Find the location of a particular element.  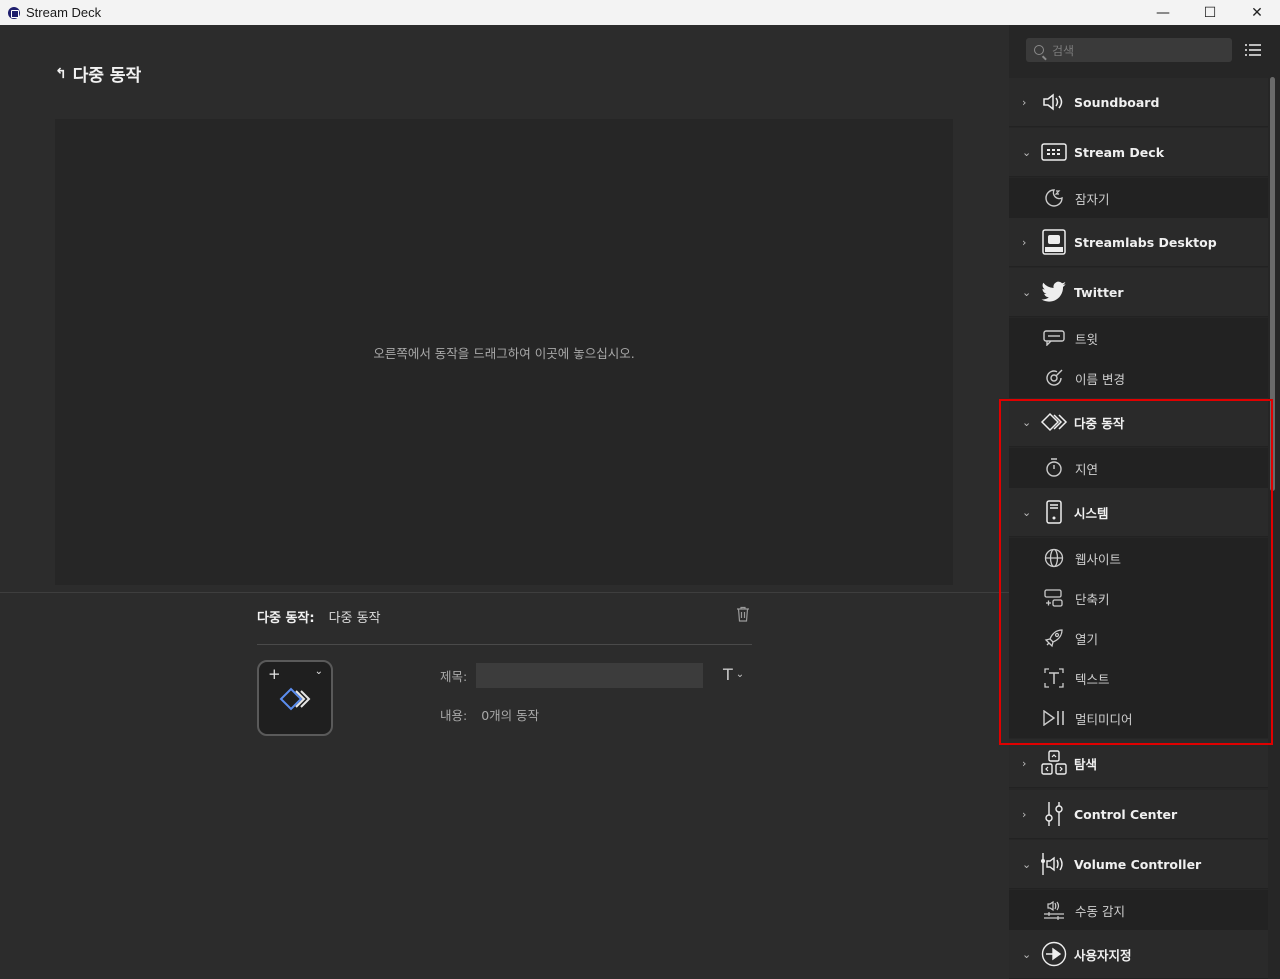

content-row: 내용: 0개의 동작 is located at coordinates (489, 714).